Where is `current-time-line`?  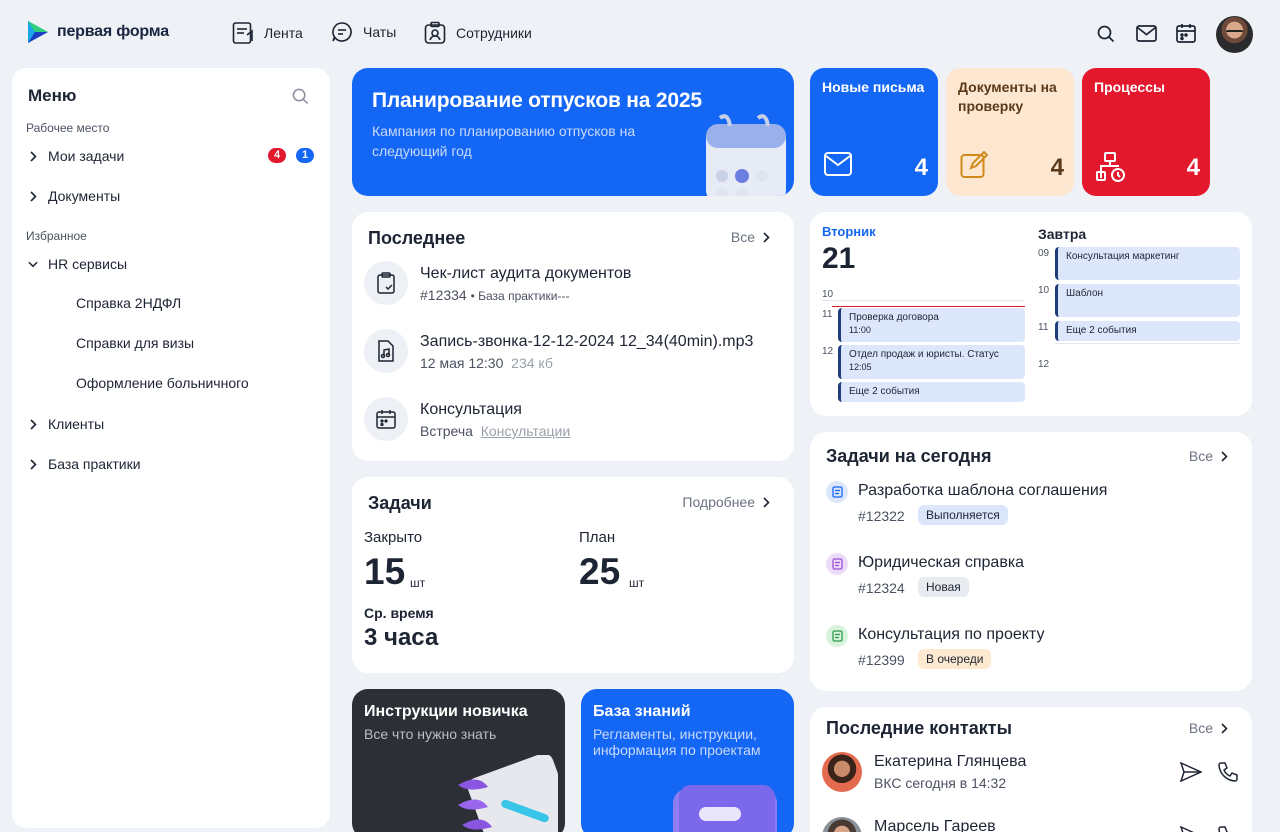 current-time-line is located at coordinates (928, 306).